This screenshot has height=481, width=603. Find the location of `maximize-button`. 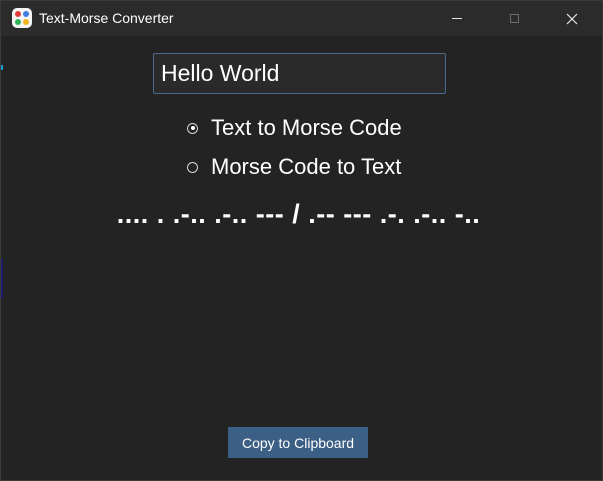

maximize-button is located at coordinates (514, 18).